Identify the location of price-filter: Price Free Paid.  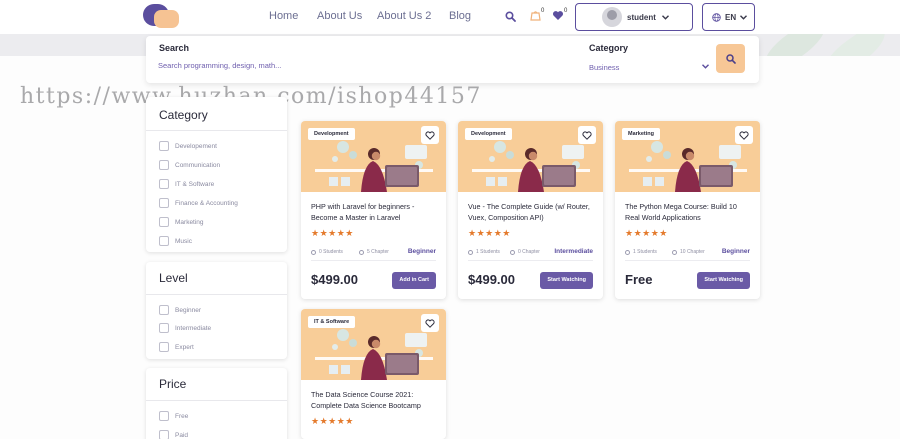
(216, 403).